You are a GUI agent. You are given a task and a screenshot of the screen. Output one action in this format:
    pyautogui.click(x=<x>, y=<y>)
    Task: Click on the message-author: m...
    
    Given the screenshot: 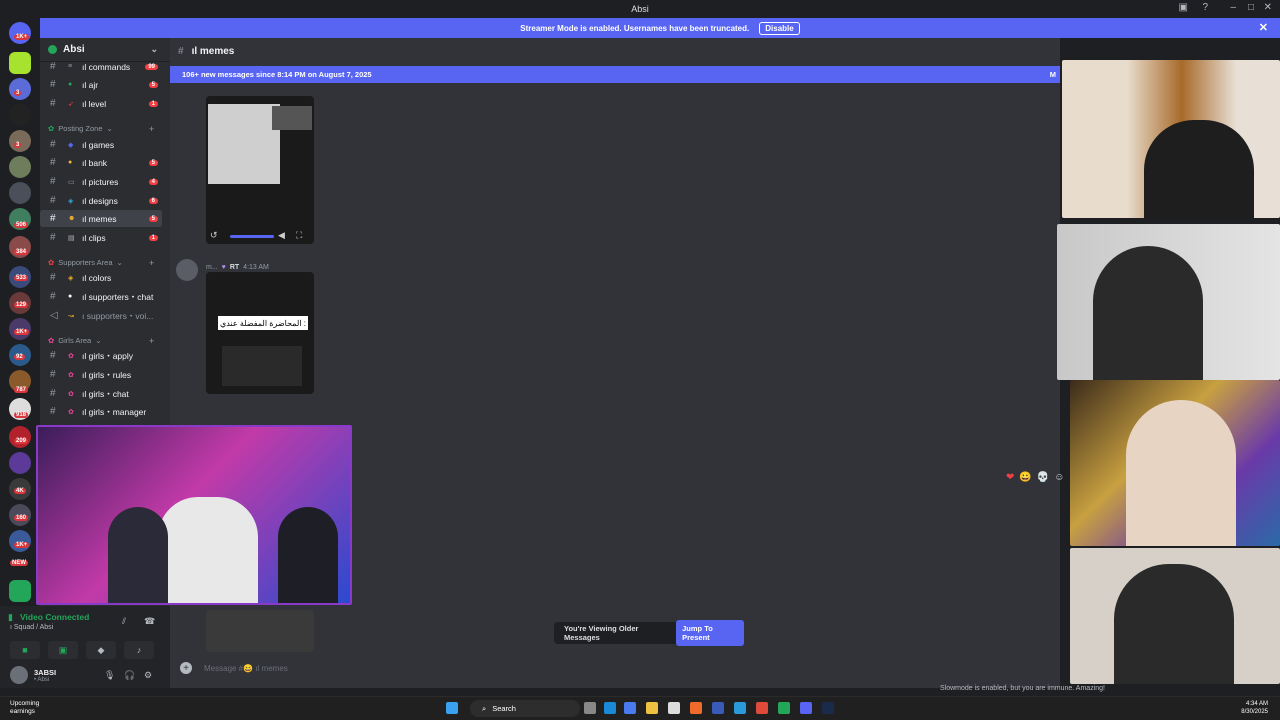 What is the action you would take?
    pyautogui.click(x=212, y=267)
    